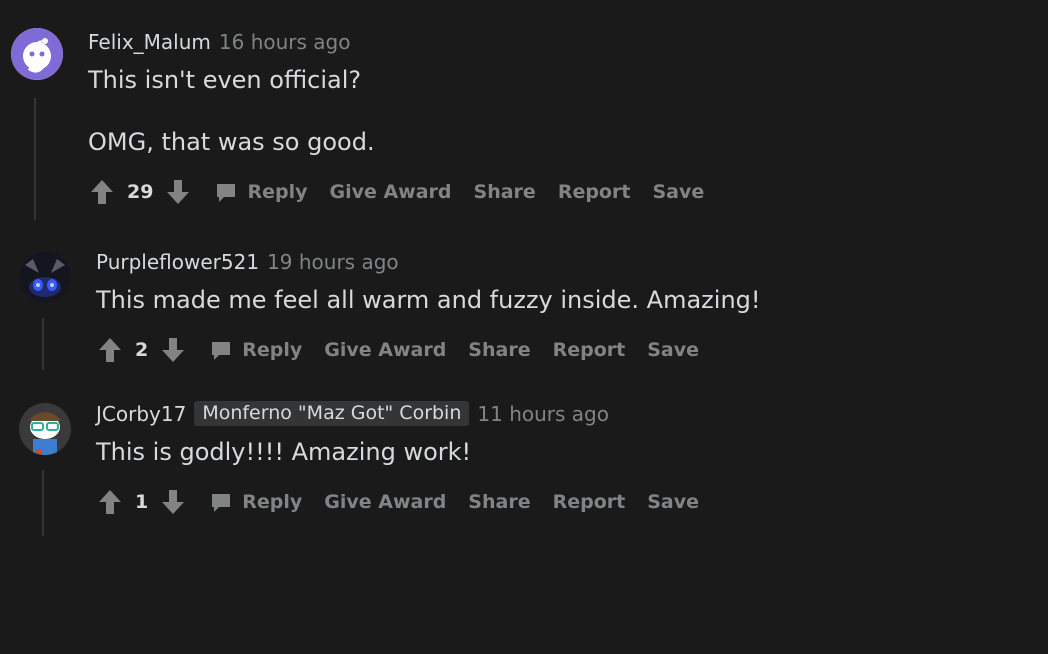  What do you see at coordinates (499, 502) in the screenshot?
I see `share-button: Share` at bounding box center [499, 502].